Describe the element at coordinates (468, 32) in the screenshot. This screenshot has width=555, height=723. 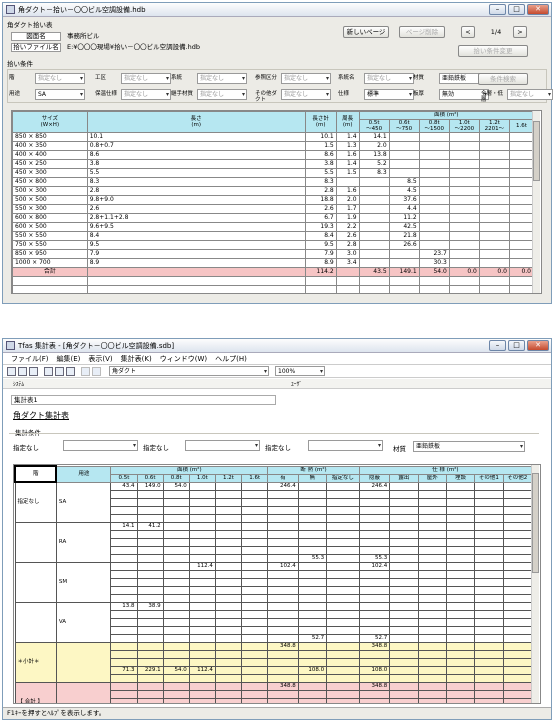
I see `prev-page-button: <` at that location.